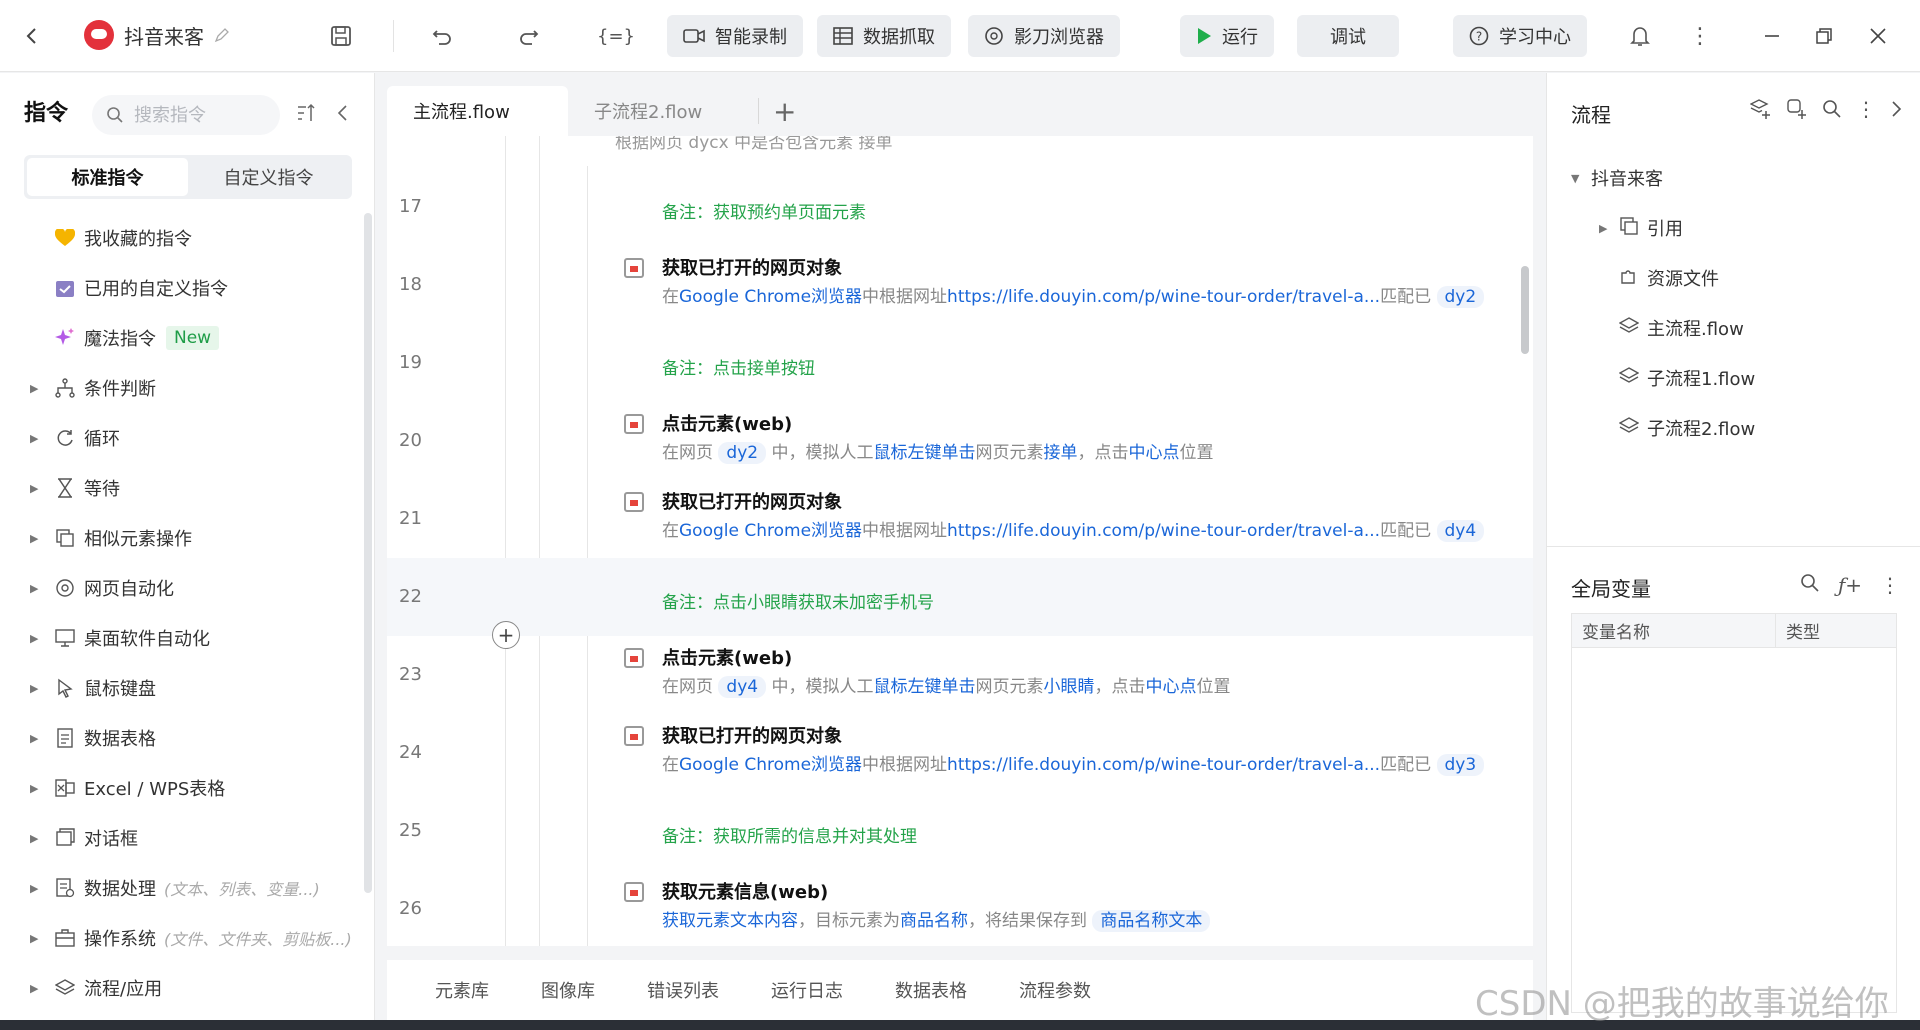 This screenshot has width=1920, height=1030. Describe the element at coordinates (180, 438) in the screenshot. I see `cmd-loop: ▶ 循环` at that location.